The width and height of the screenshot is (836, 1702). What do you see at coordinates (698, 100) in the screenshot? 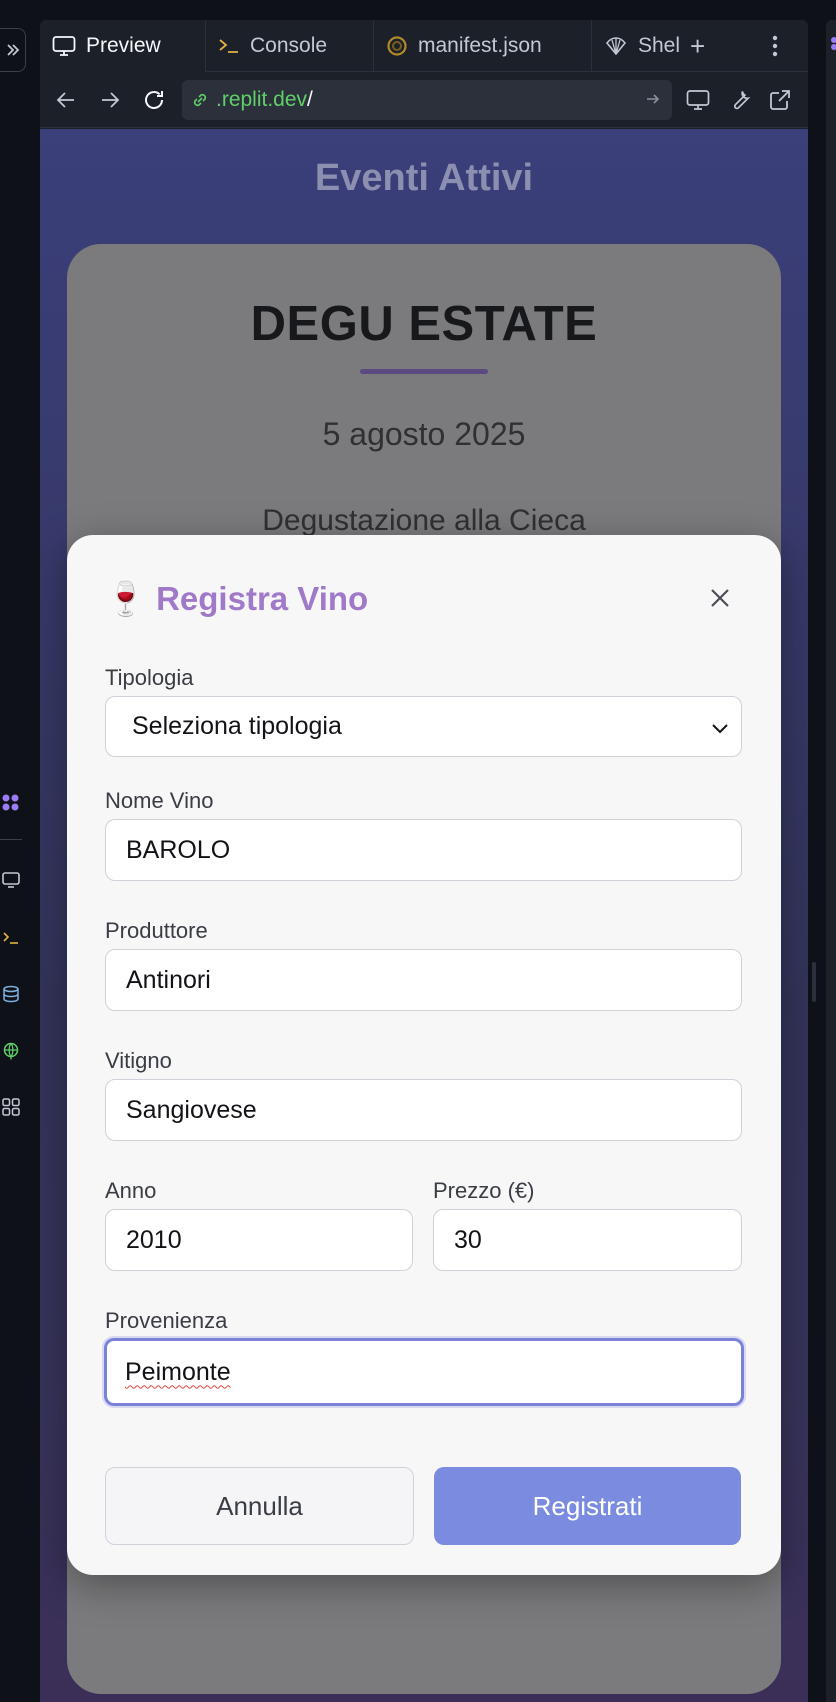
I see `device-preview-icon` at bounding box center [698, 100].